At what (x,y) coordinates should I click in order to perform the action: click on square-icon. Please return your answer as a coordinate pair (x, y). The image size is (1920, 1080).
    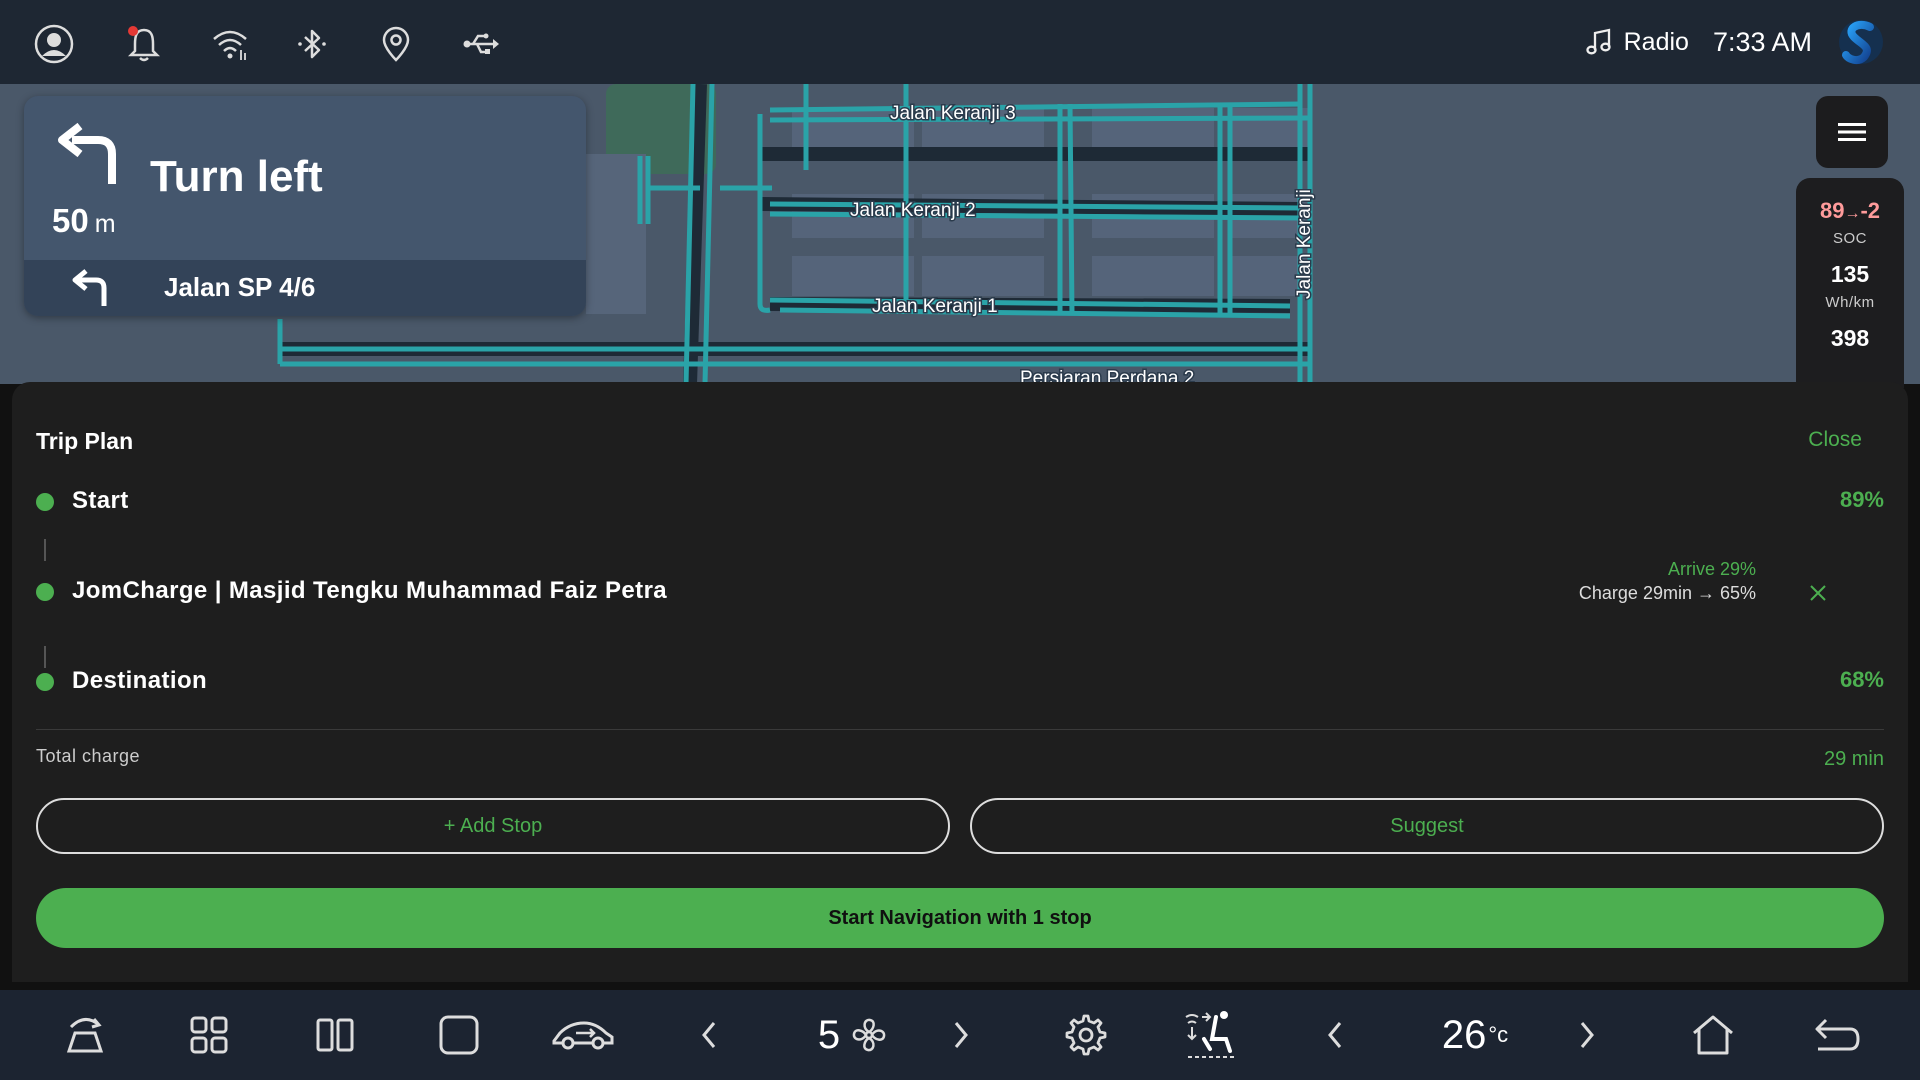
    Looking at the image, I should click on (459, 1035).